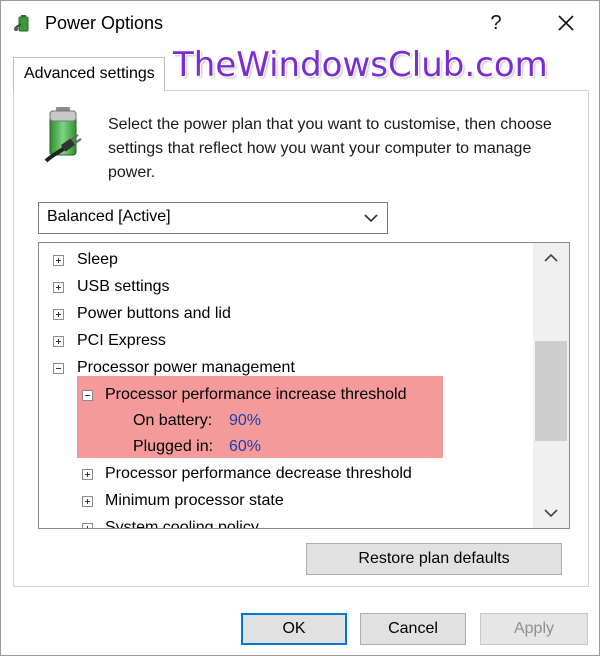  What do you see at coordinates (245, 421) in the screenshot?
I see `on-battery-value: 90%` at bounding box center [245, 421].